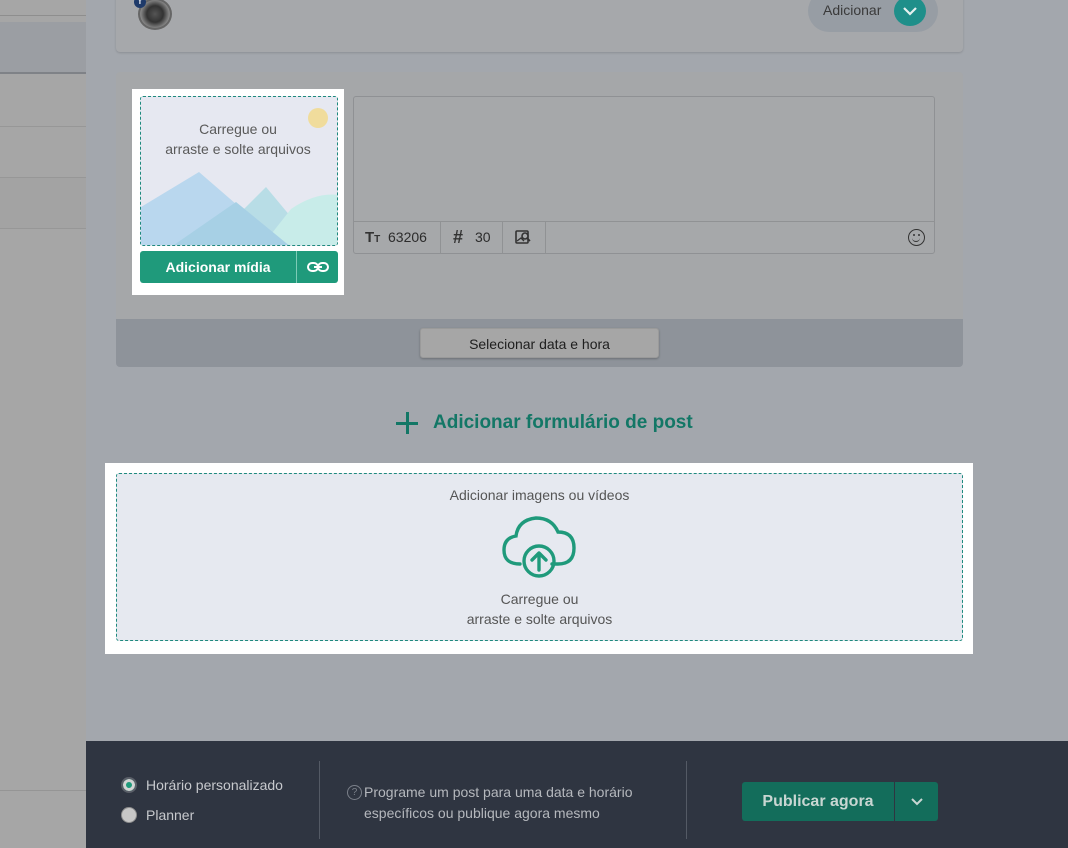  What do you see at coordinates (852, 10) in the screenshot?
I see `add-account-label: Adicionar` at bounding box center [852, 10].